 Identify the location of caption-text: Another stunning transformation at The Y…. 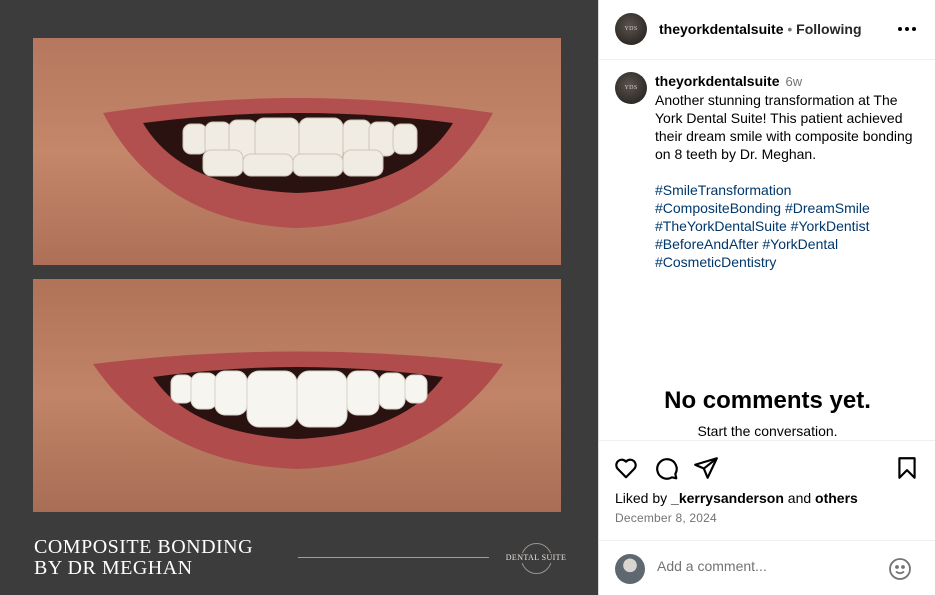
(784, 127).